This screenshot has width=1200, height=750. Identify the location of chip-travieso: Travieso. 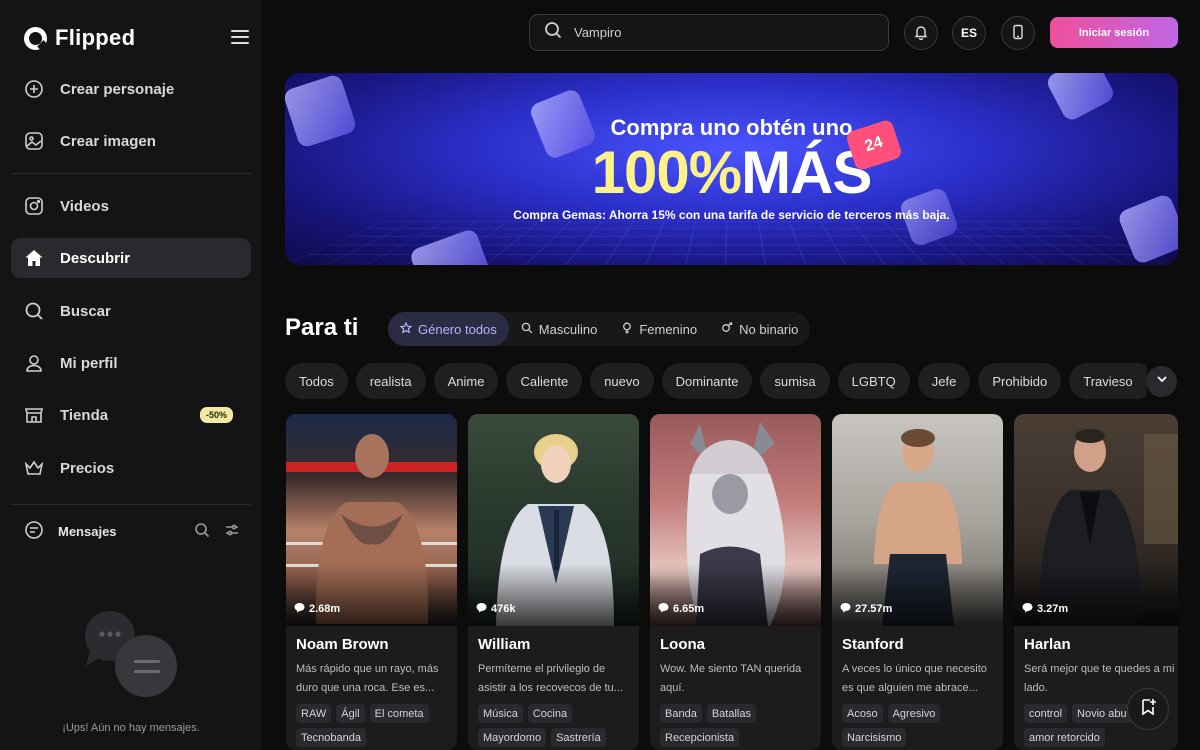
(1108, 381).